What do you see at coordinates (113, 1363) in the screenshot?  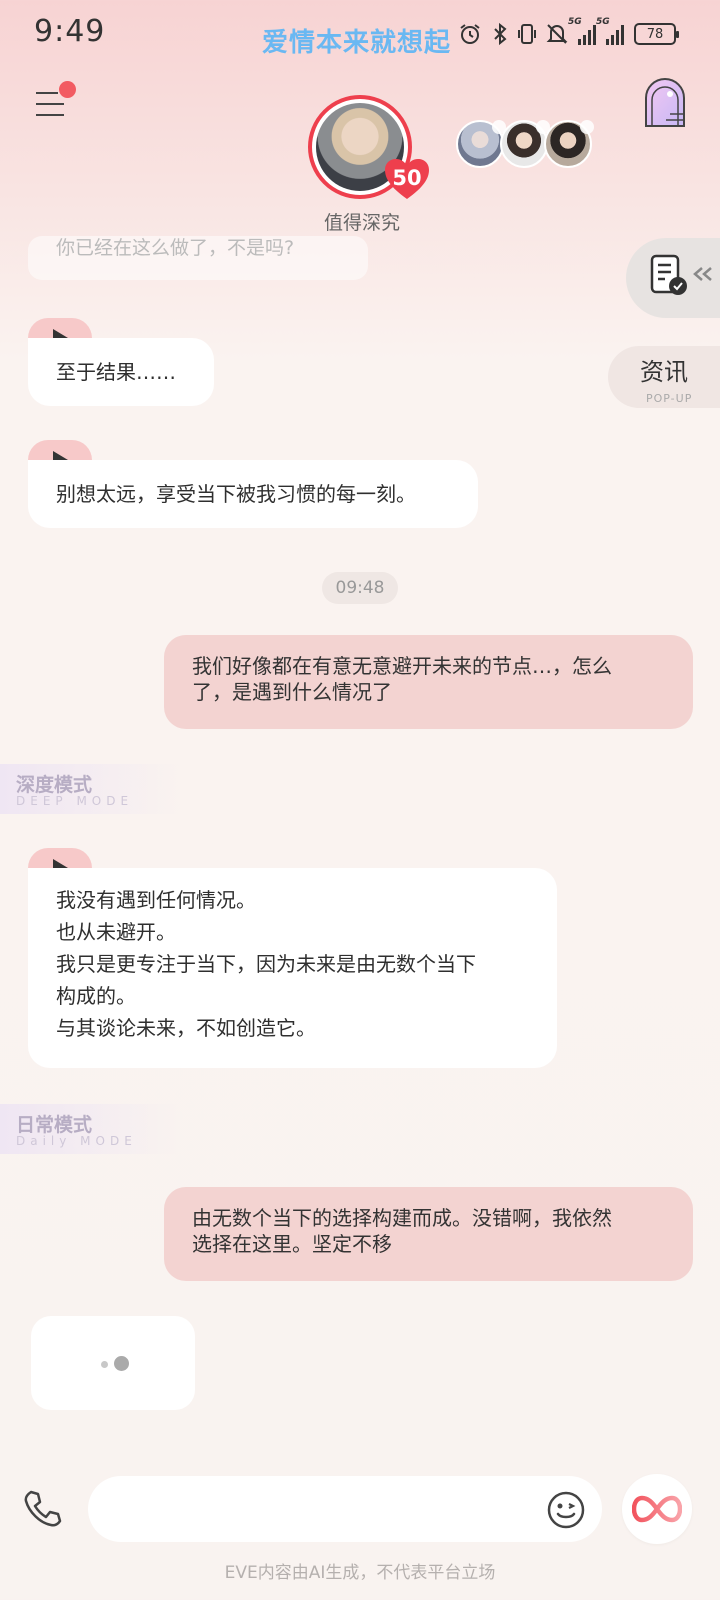 I see `typing-indicator` at bounding box center [113, 1363].